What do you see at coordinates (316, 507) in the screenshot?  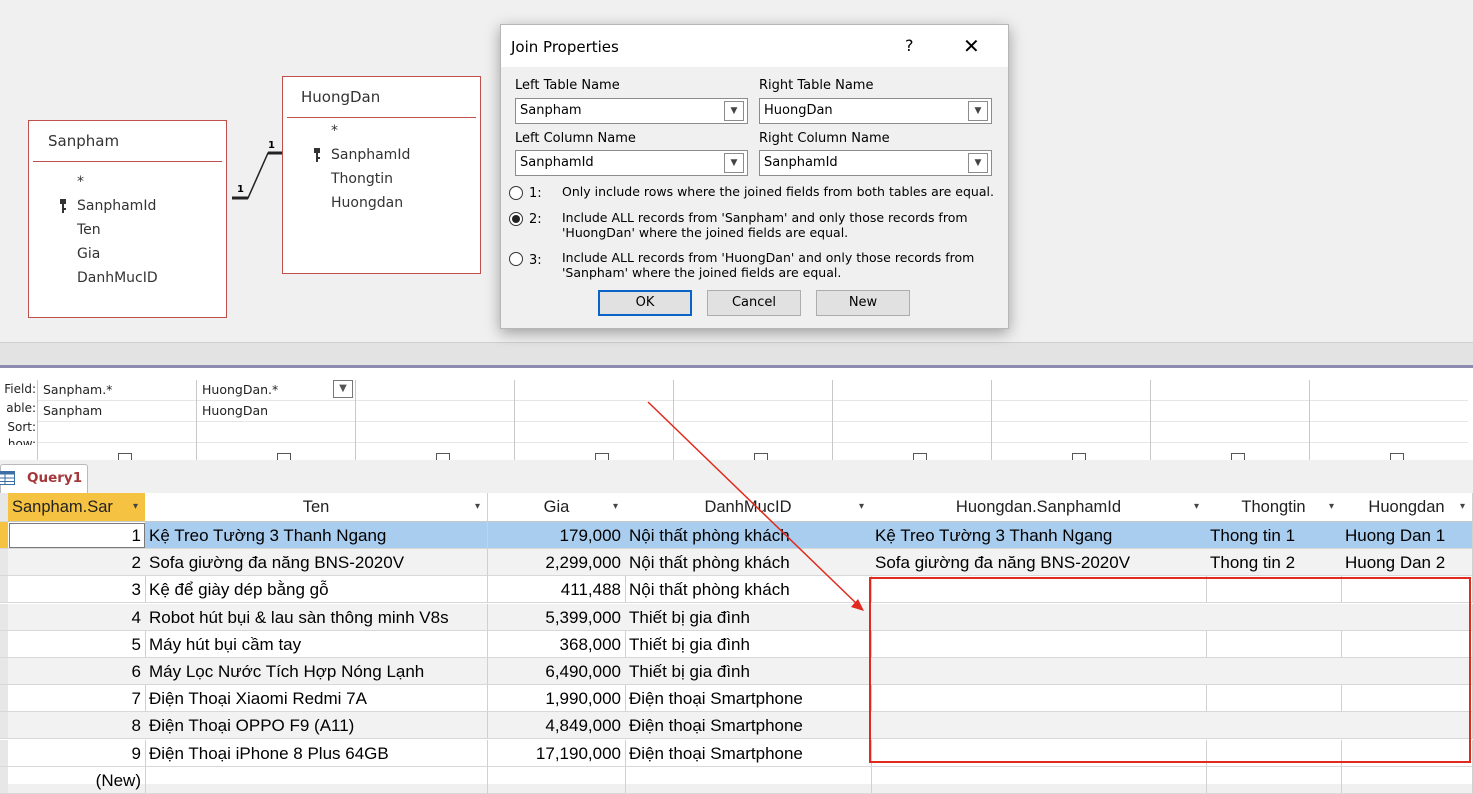 I see `column-header: Ten ▾` at bounding box center [316, 507].